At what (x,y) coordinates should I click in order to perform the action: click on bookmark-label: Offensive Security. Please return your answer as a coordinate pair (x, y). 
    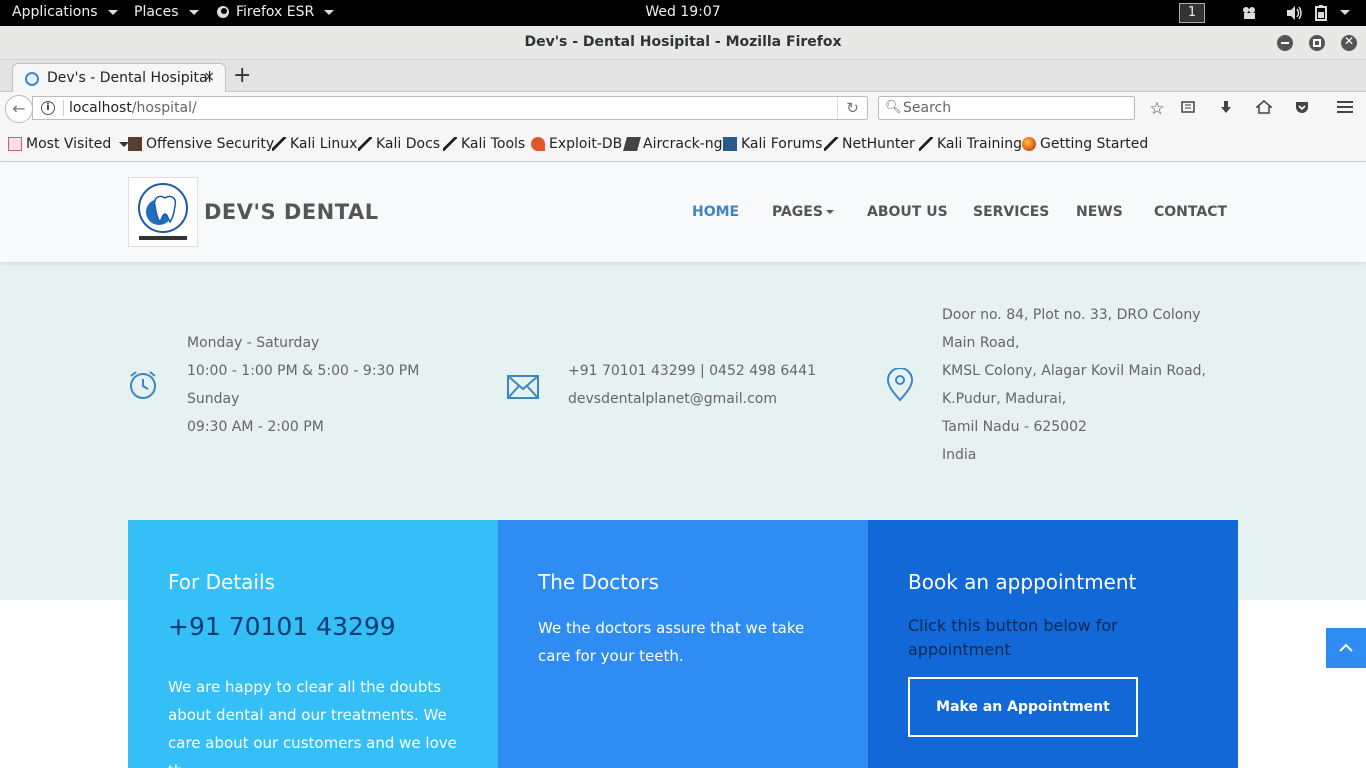
    Looking at the image, I should click on (210, 144).